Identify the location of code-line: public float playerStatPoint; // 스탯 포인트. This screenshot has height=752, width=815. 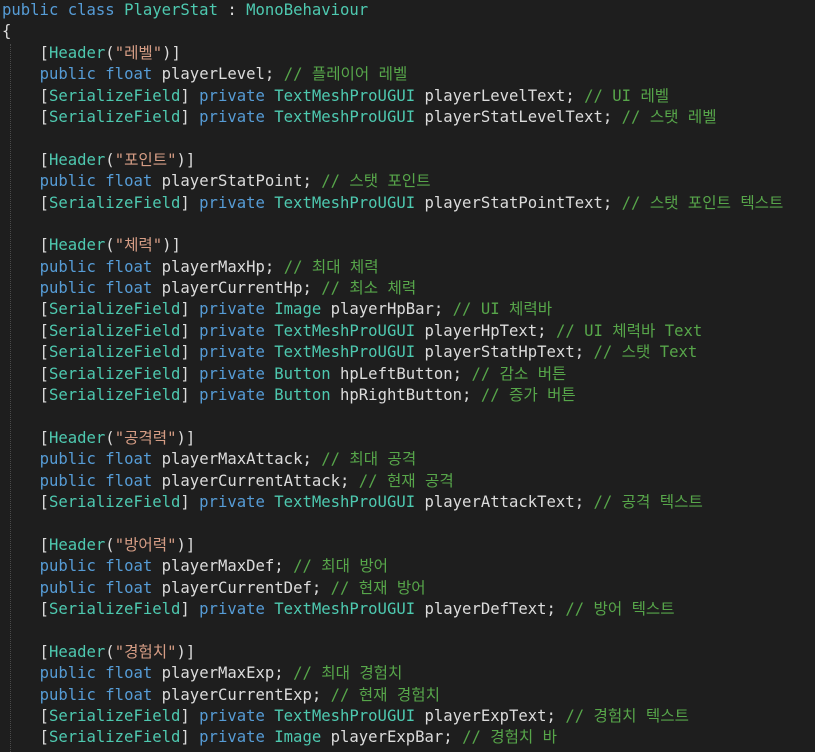
(407, 181).